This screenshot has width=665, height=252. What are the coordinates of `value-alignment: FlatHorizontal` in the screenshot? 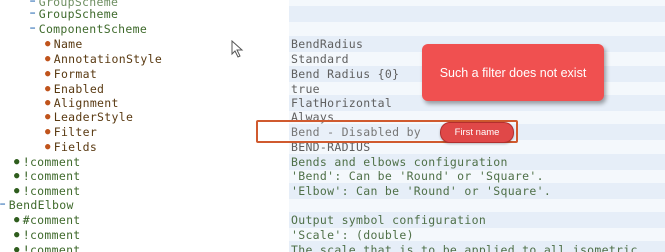 It's located at (341, 103).